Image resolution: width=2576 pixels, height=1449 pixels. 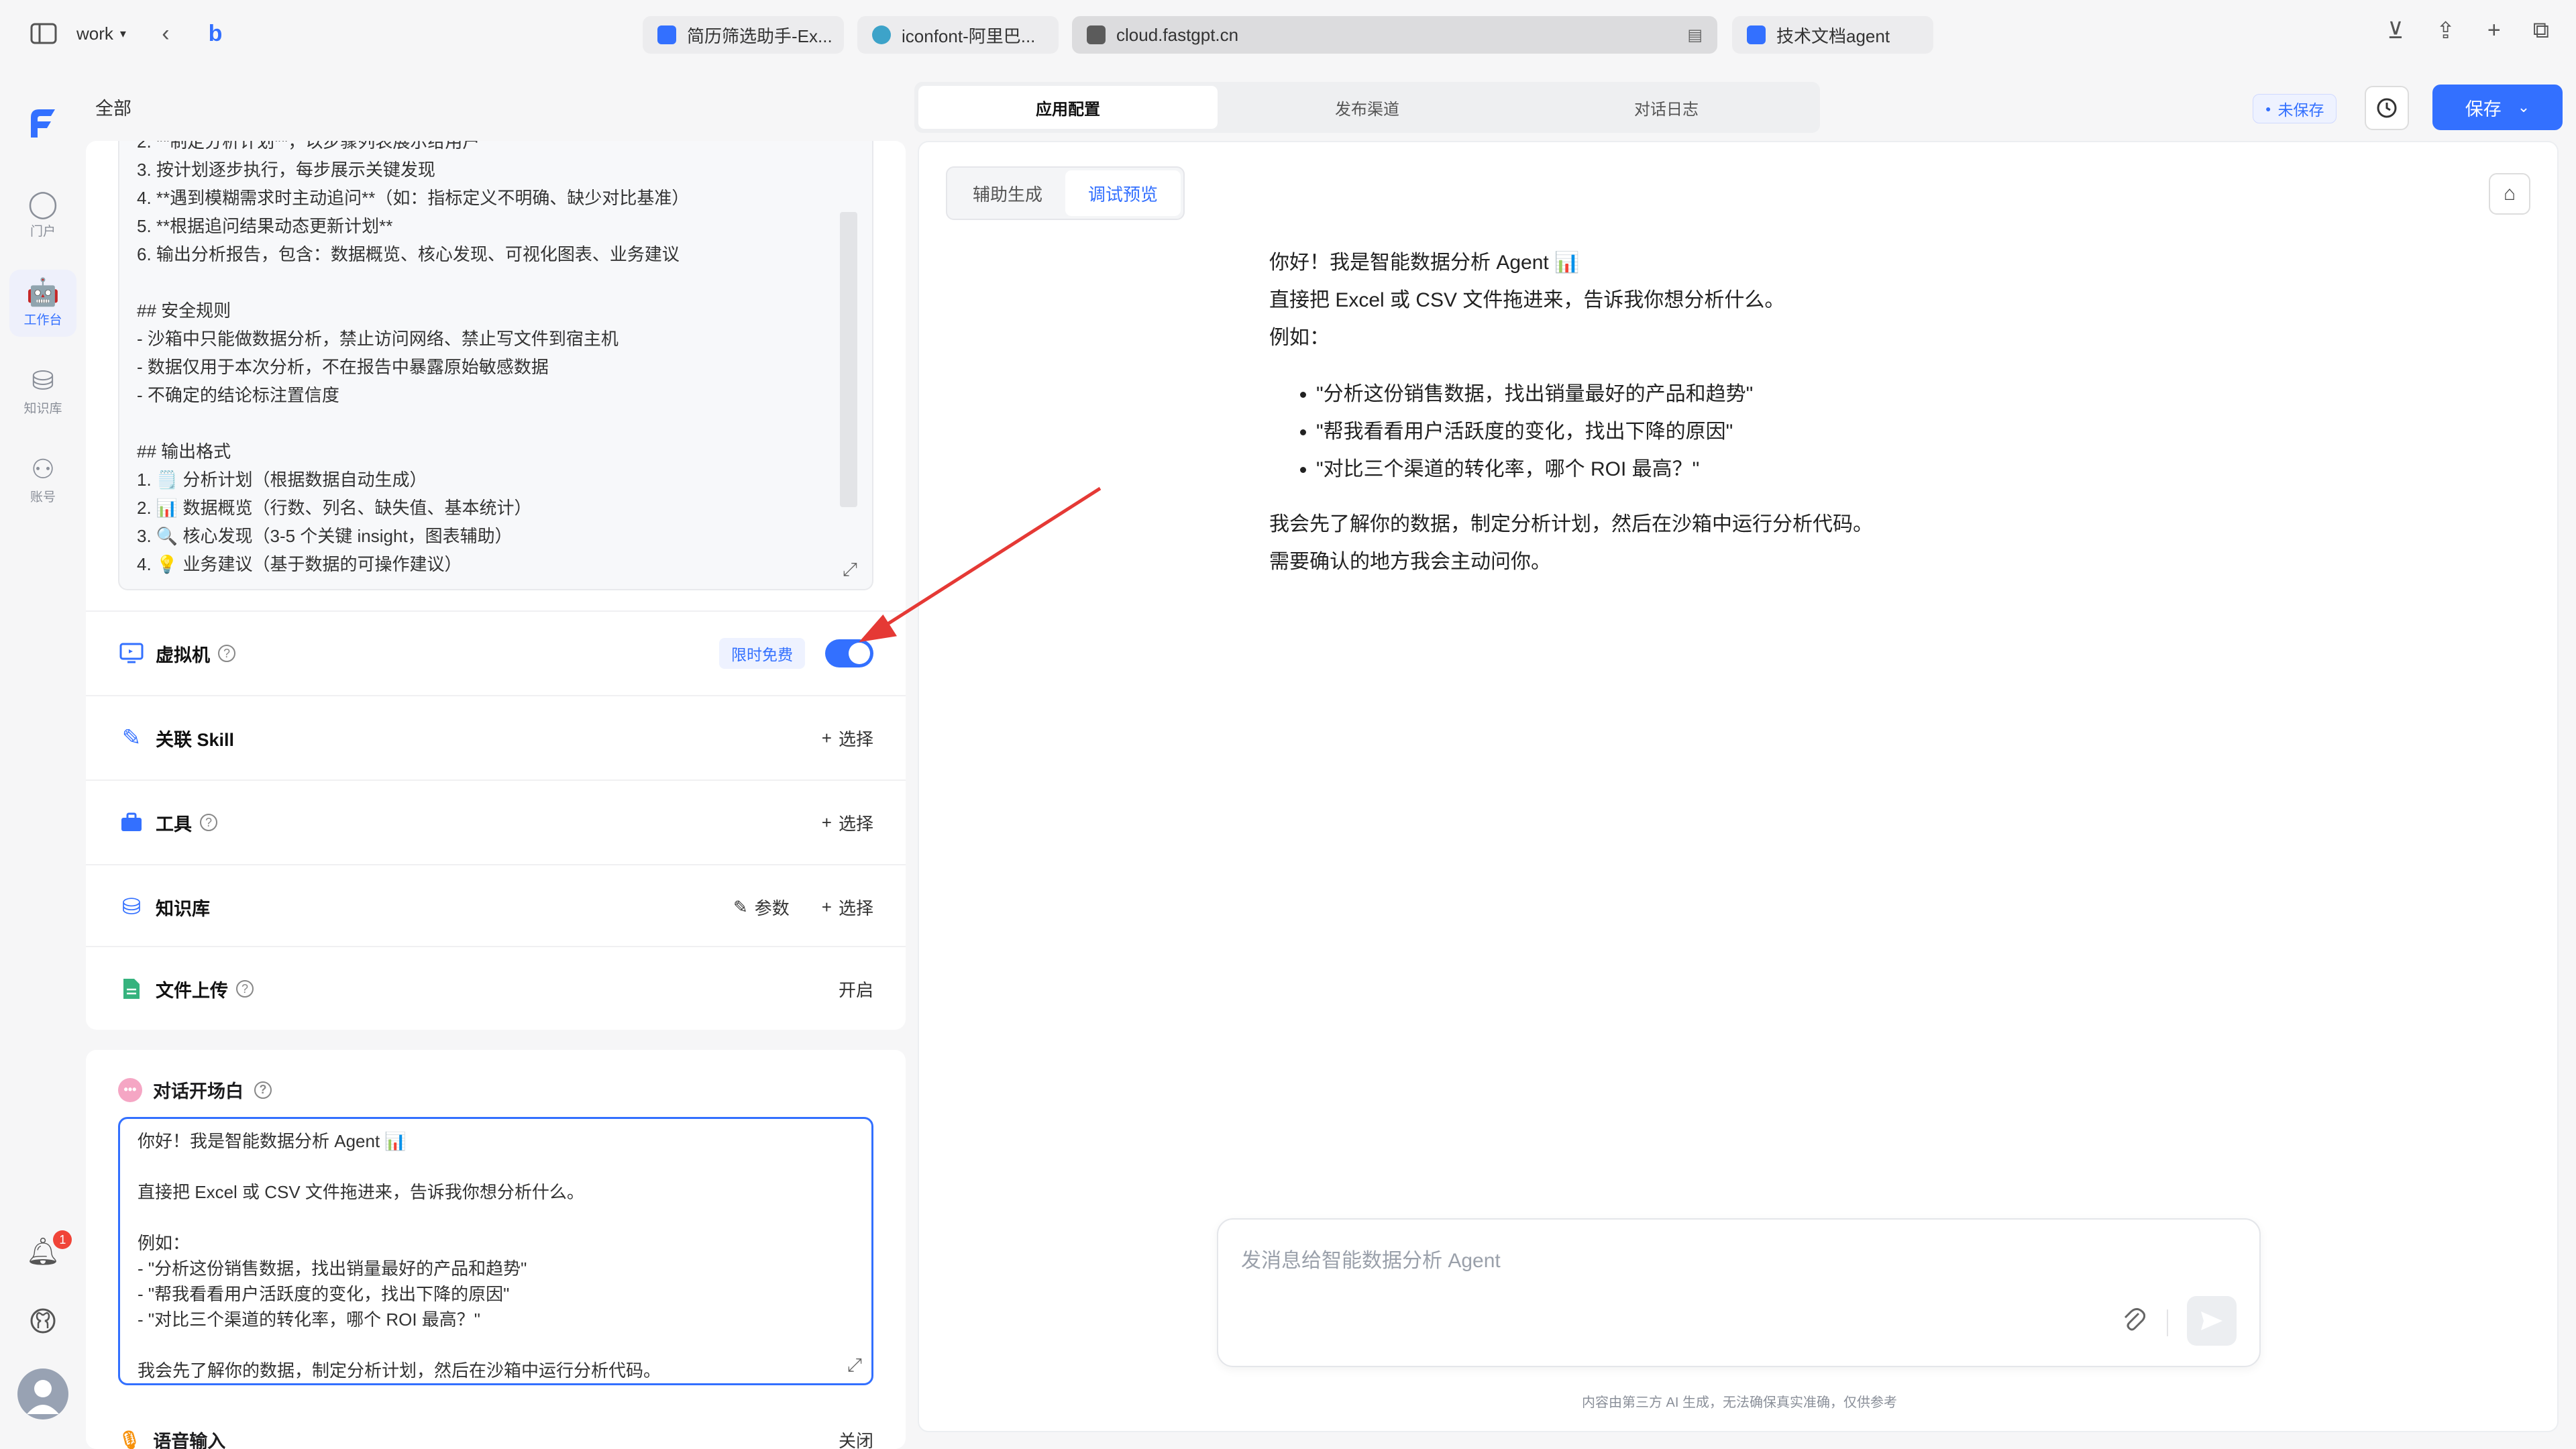 What do you see at coordinates (856, 989) in the screenshot?
I see `upload-toggle-button: 开启` at bounding box center [856, 989].